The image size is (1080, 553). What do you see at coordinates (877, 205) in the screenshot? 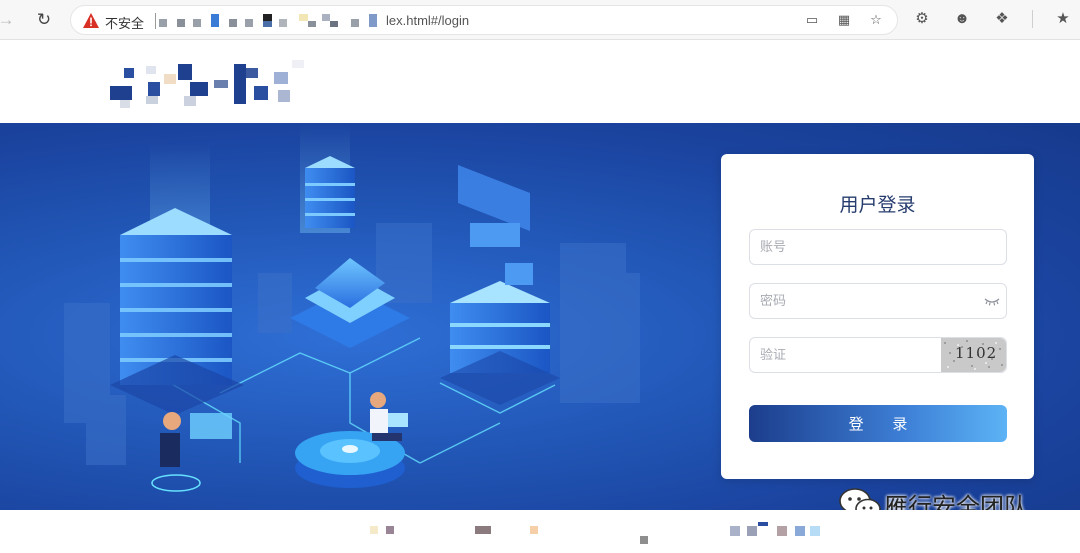
I see `login-title: 用户登录` at bounding box center [877, 205].